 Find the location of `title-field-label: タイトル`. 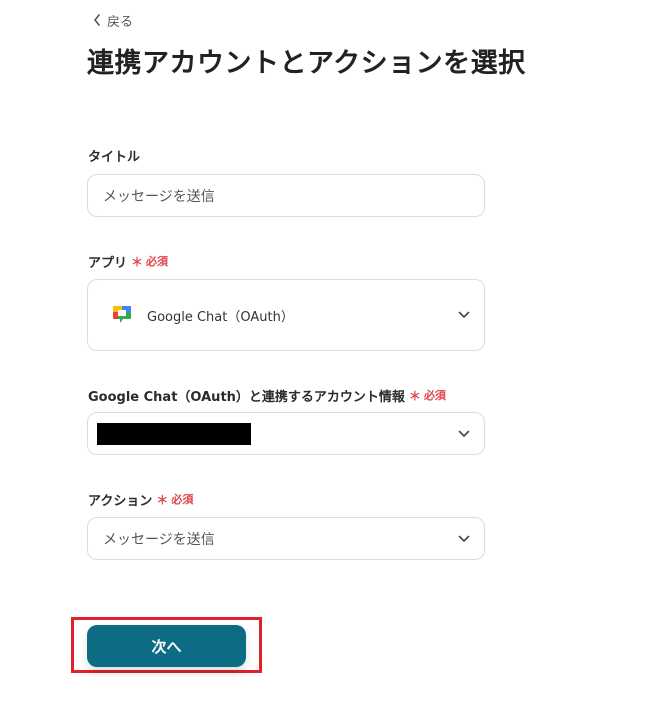

title-field-label: タイトル is located at coordinates (114, 155).